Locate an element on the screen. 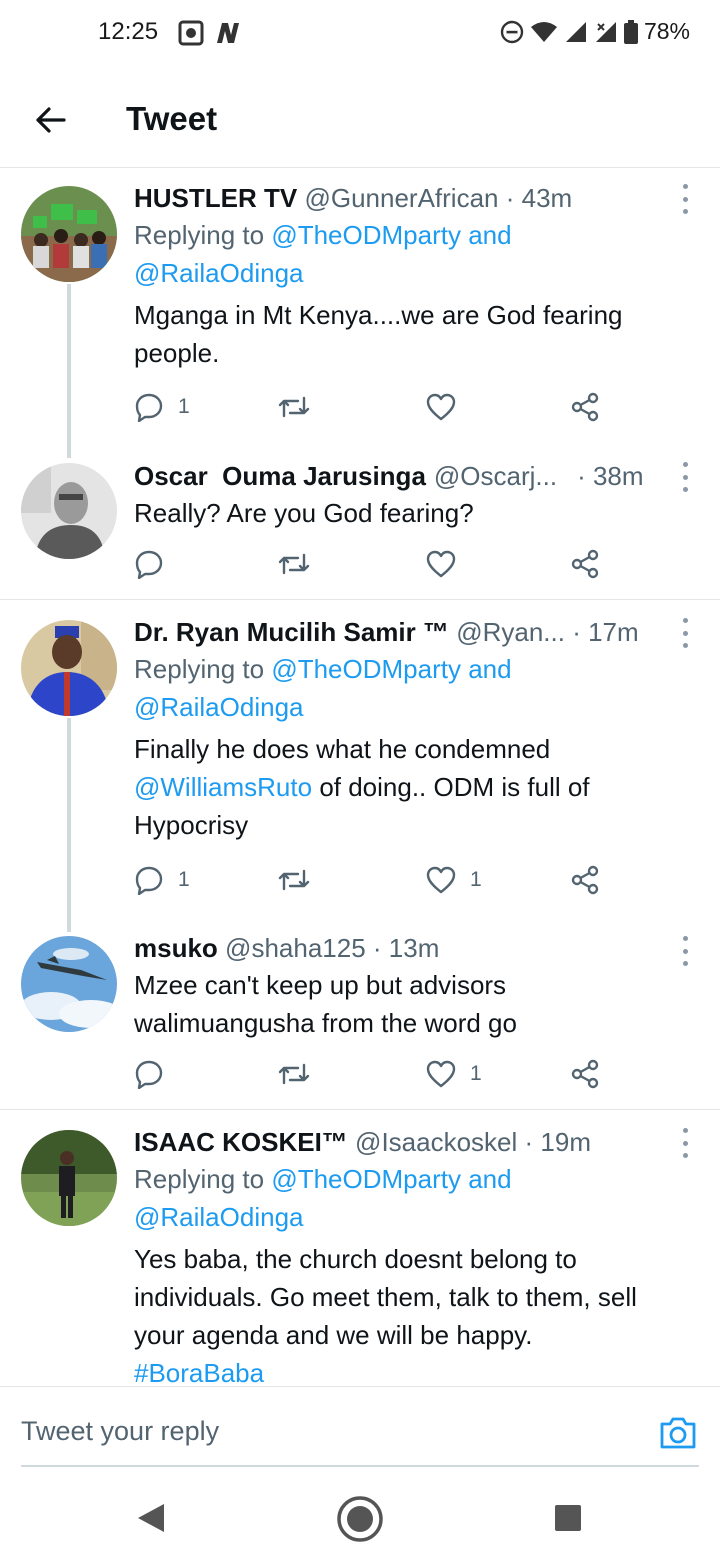 The image size is (720, 1560). back-button is located at coordinates (50, 120).